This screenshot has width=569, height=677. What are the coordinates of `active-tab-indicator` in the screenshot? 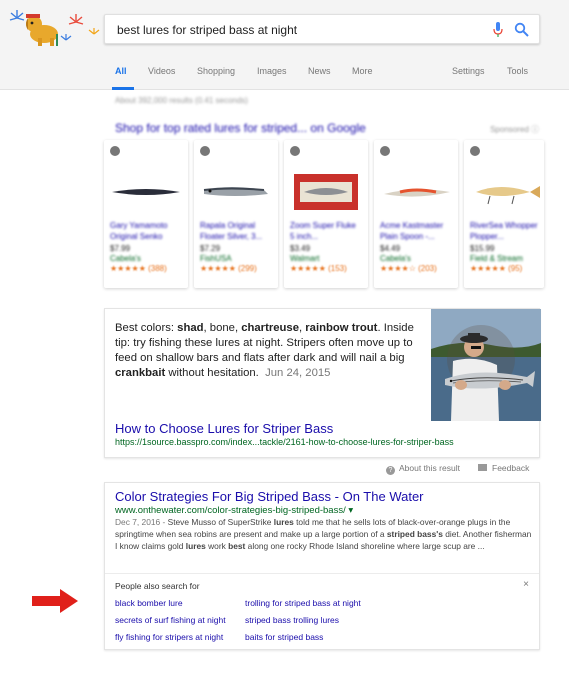 It's located at (123, 88).